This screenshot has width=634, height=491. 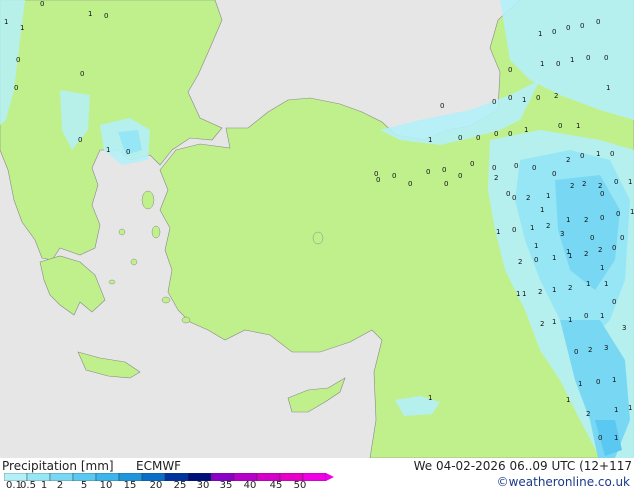 I want to click on legend-tick-label: 2, so click(x=60, y=485).